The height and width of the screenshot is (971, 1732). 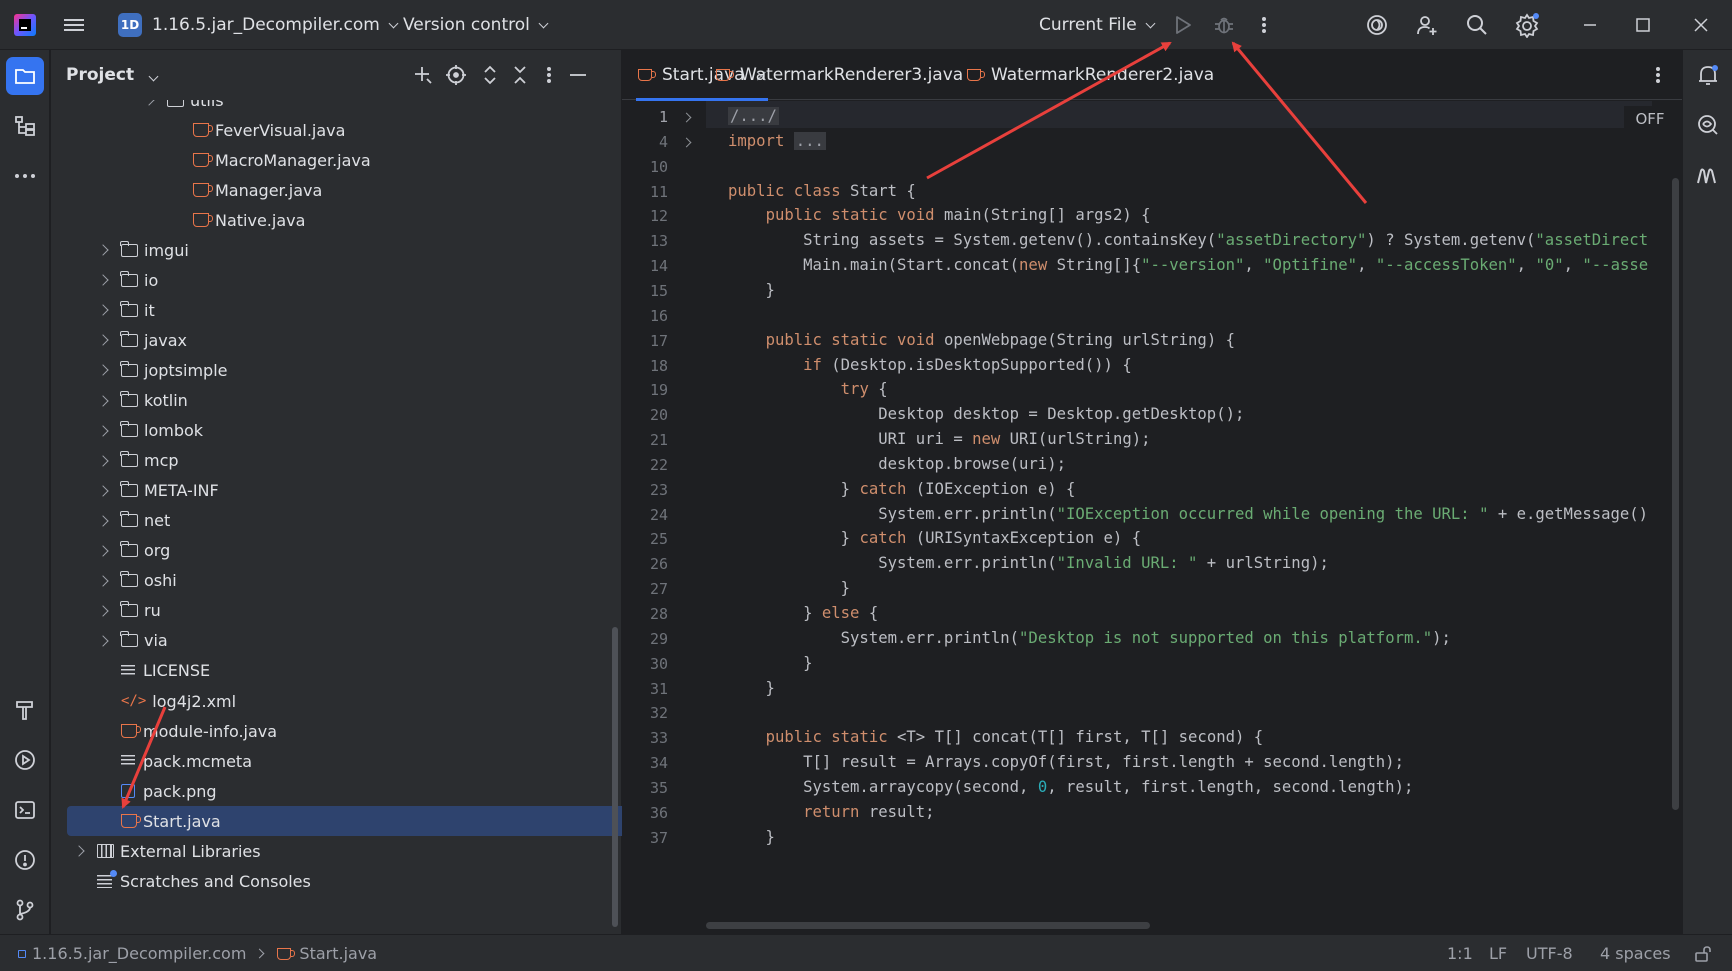 I want to click on notifications-button, so click(x=1708, y=75).